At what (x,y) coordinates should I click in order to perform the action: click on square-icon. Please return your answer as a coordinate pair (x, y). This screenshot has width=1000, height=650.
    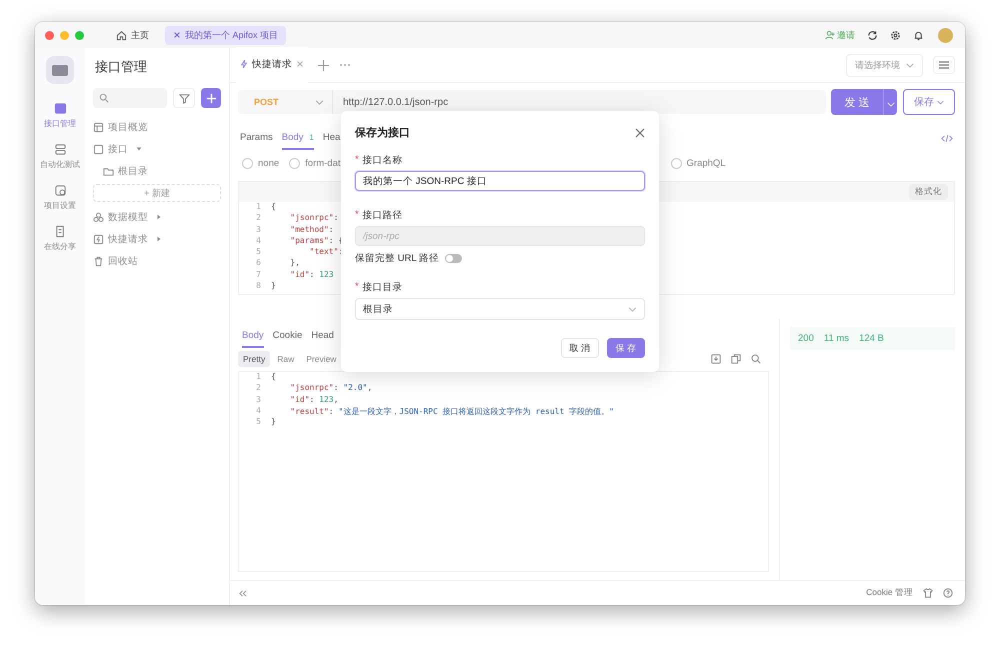
    Looking at the image, I should click on (98, 149).